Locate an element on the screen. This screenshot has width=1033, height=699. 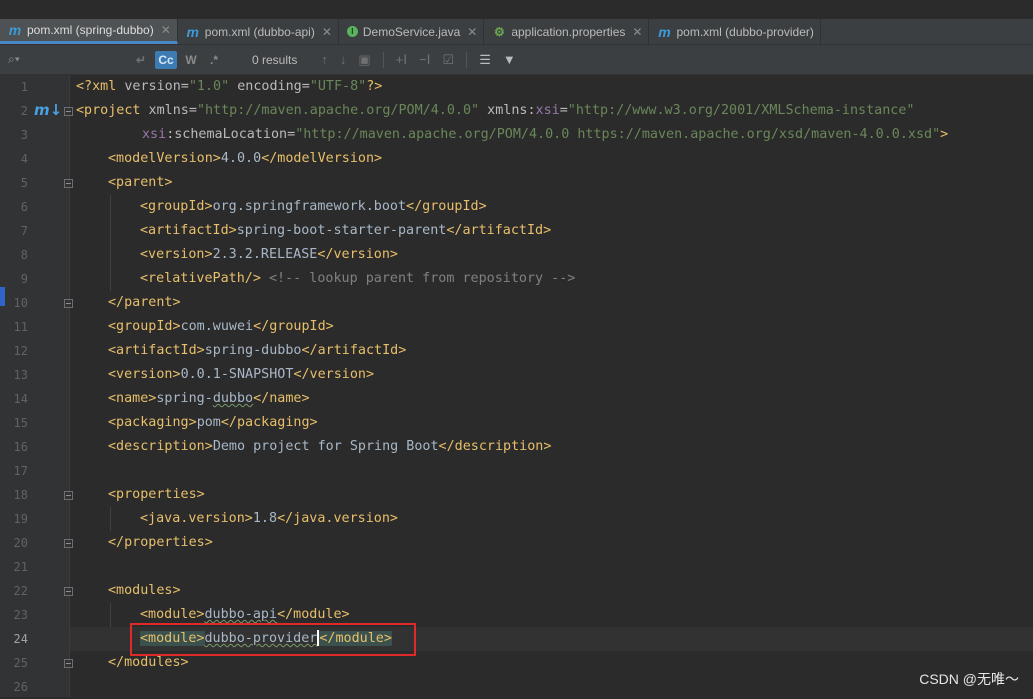
code-line: <artifactId>spring-dubbo</artifactId> is located at coordinates (551, 351).